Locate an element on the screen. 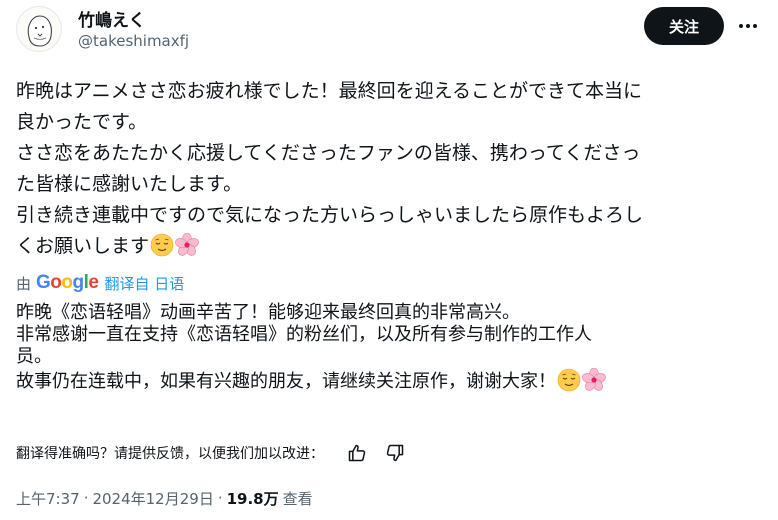 Image resolution: width=778 pixels, height=520 pixels. feedback-prompt: 翻译得准确吗？请提供反馈，以便我们加以改进： is located at coordinates (170, 454).